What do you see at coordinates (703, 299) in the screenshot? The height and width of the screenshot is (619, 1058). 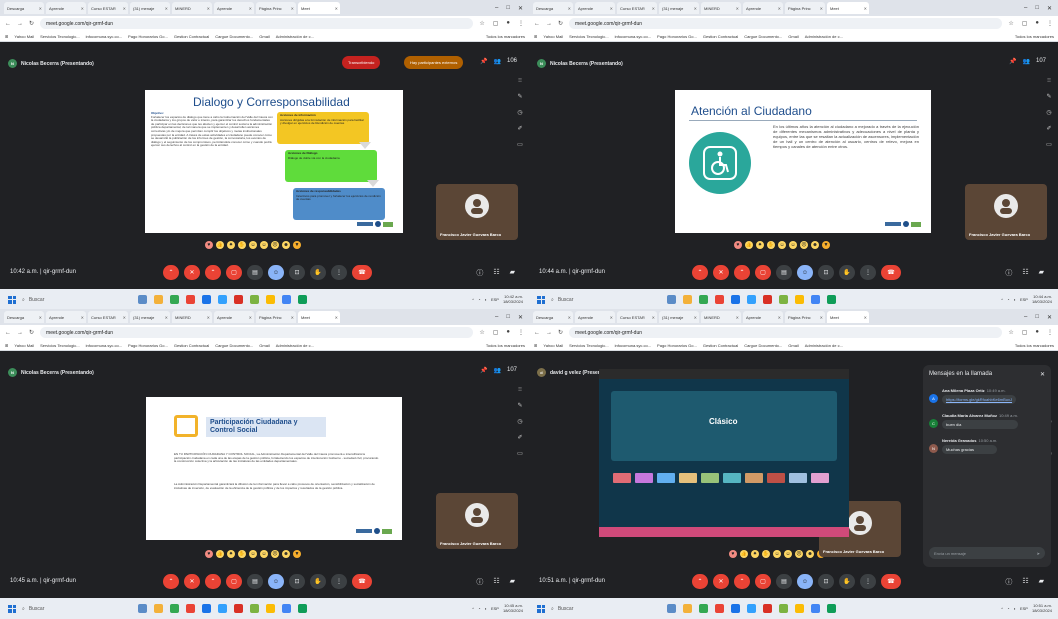 I see `chrome-icon` at bounding box center [703, 299].